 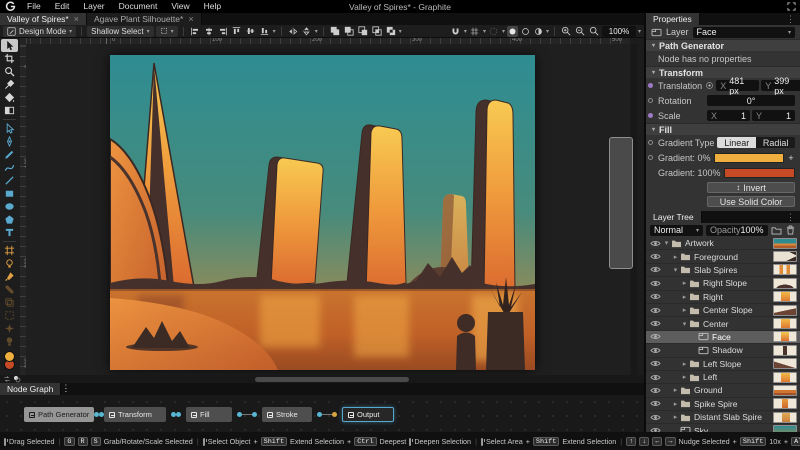 I want to click on path-tool, so click(x=9, y=128).